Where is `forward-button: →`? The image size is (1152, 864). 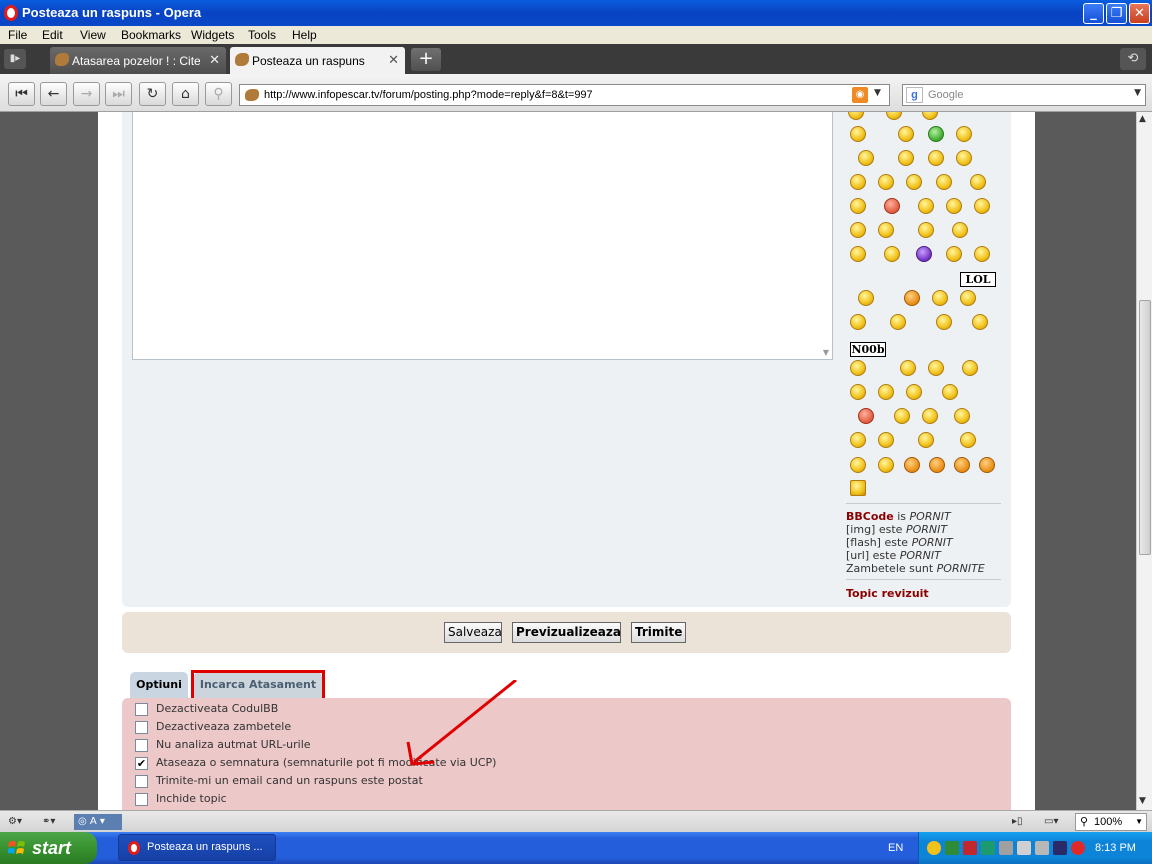
forward-button: → is located at coordinates (86, 94).